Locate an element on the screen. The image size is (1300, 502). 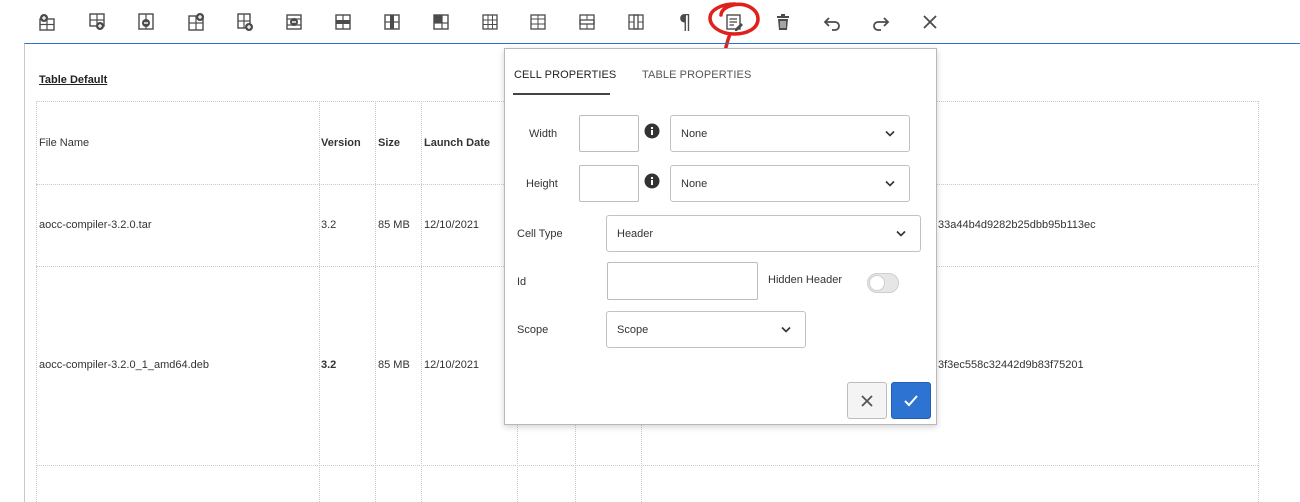
header-file-name: File Name is located at coordinates (64, 143).